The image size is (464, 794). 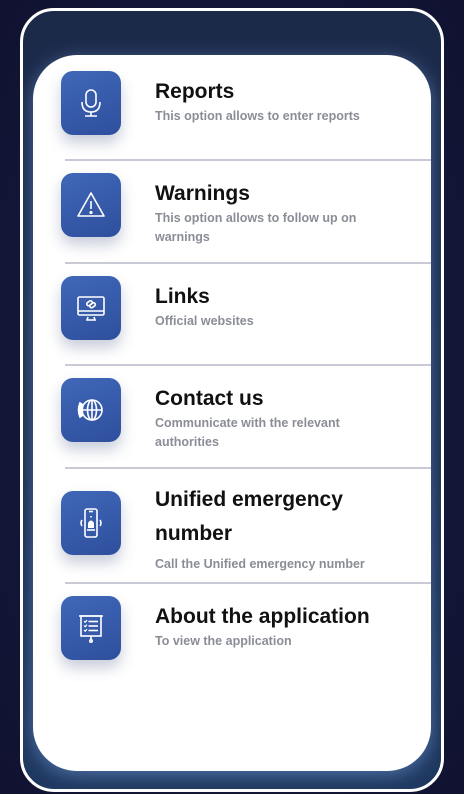 What do you see at coordinates (91, 103) in the screenshot?
I see `microphone-icon` at bounding box center [91, 103].